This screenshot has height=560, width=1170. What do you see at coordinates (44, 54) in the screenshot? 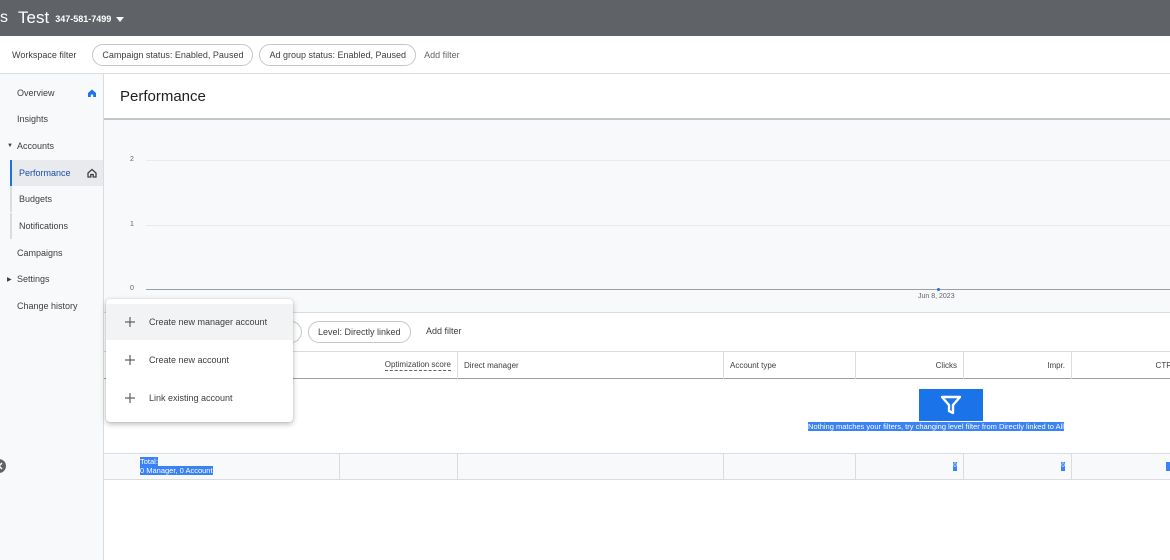
I see `workspace-filter-label: Workspace filter` at bounding box center [44, 54].